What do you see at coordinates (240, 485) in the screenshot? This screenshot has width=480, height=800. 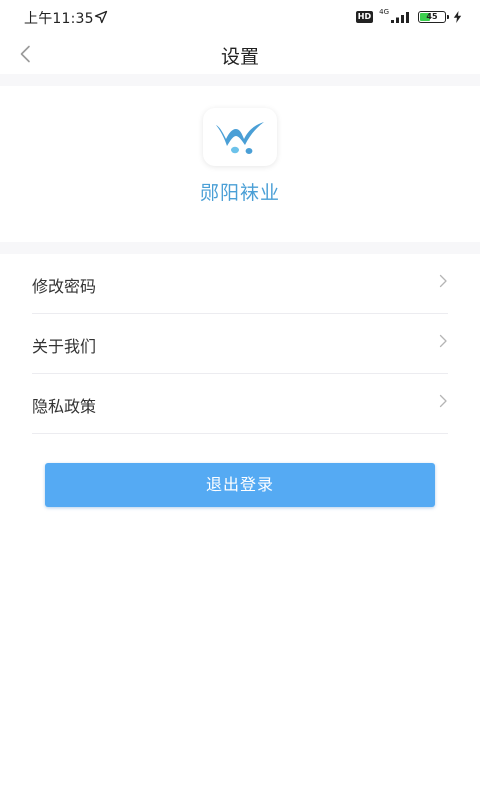 I see `logout-button: 退出登录` at bounding box center [240, 485].